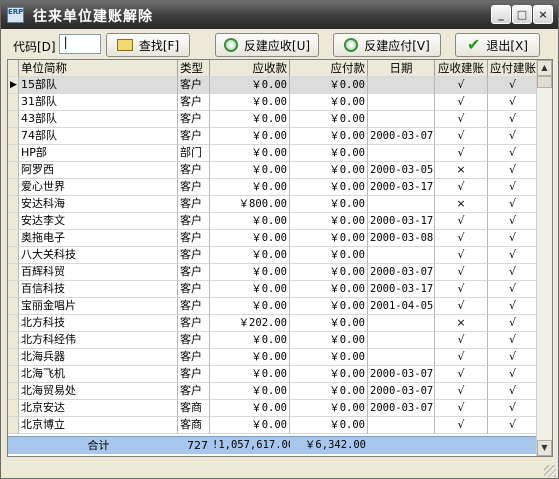 The image size is (559, 479). I want to click on row-name-cell: 百辉科贸, so click(98, 272).